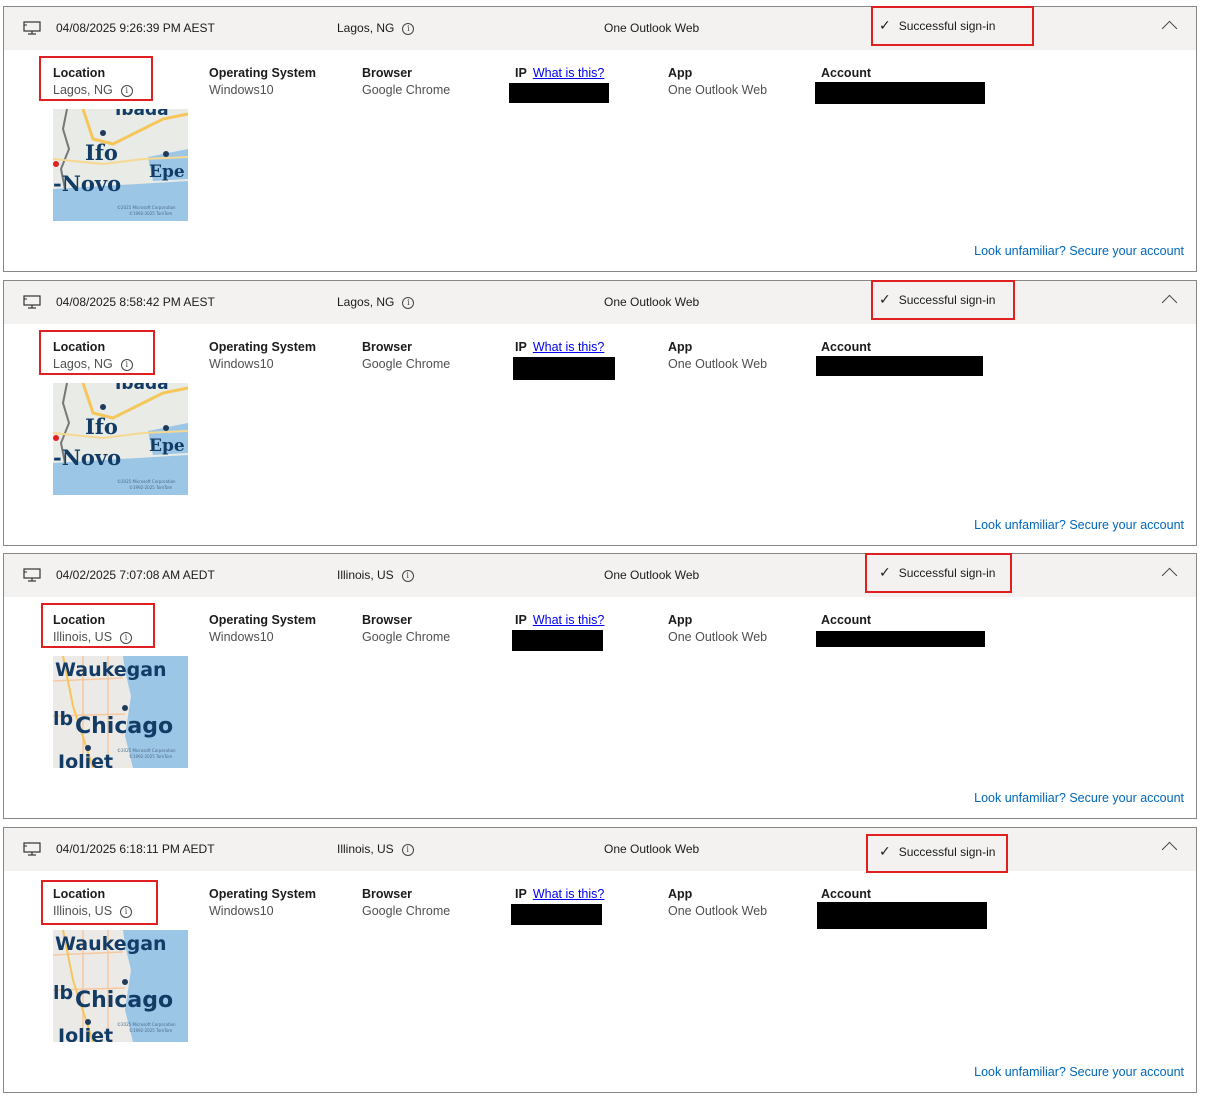 Image resolution: width=1214 pixels, height=1101 pixels. What do you see at coordinates (521, 894) in the screenshot?
I see `ip-label: IP` at bounding box center [521, 894].